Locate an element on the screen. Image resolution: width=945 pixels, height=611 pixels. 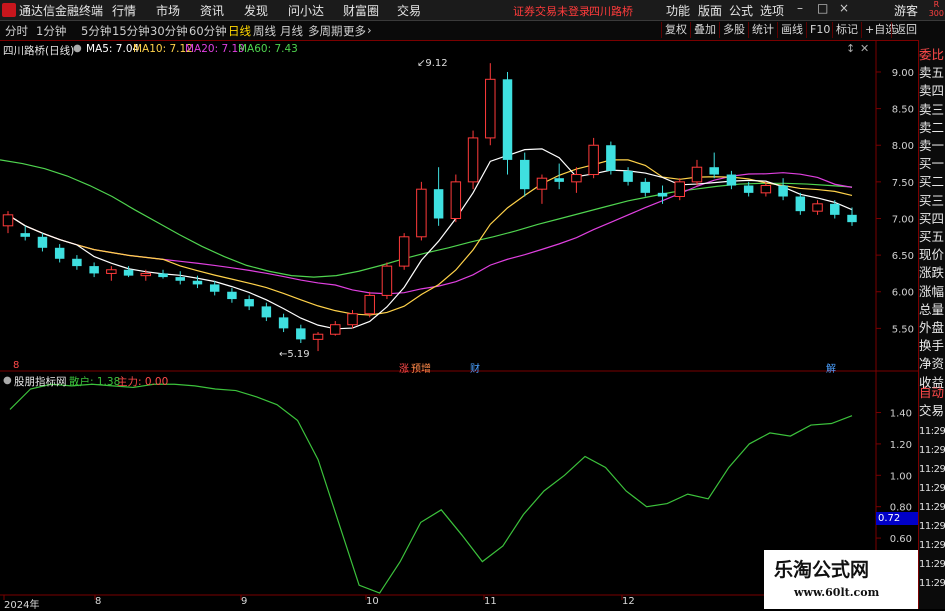
y-tick-label: 7.50 is located at coordinates (903, 183).